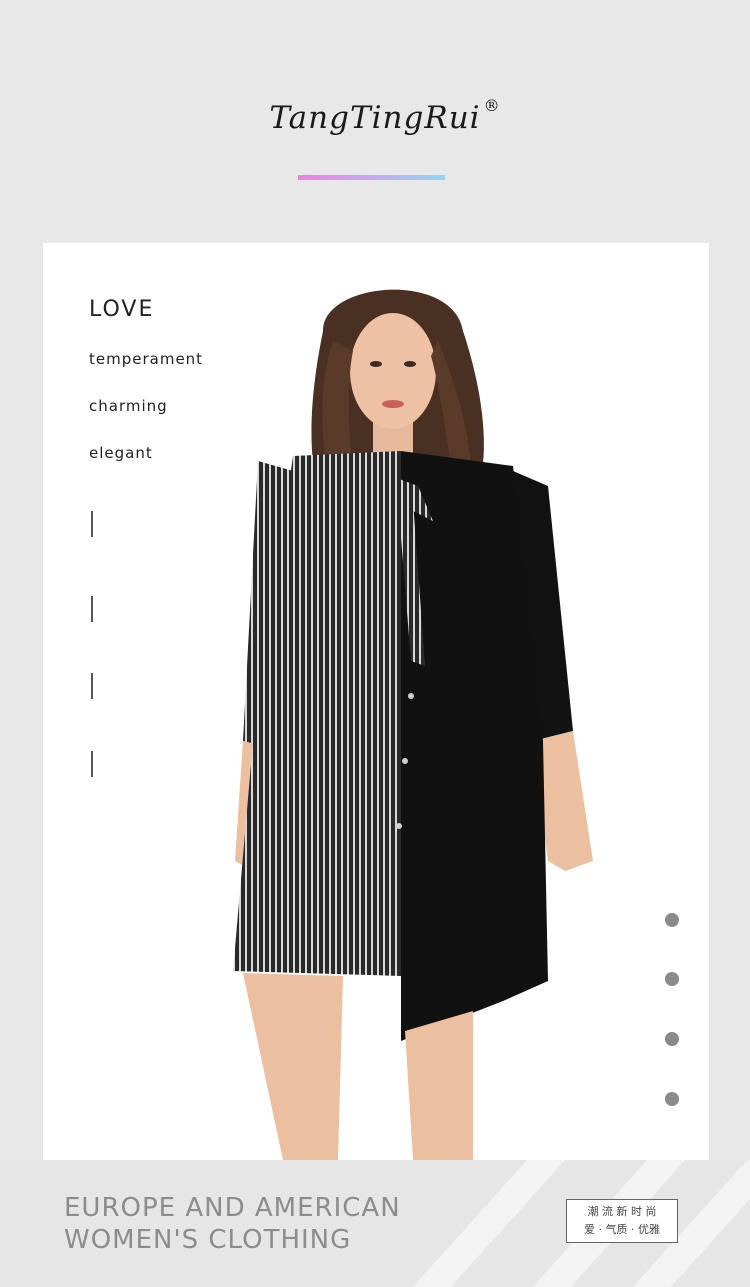  Describe the element at coordinates (489, 1223) in the screenshot. I see `decor-stripe` at that location.